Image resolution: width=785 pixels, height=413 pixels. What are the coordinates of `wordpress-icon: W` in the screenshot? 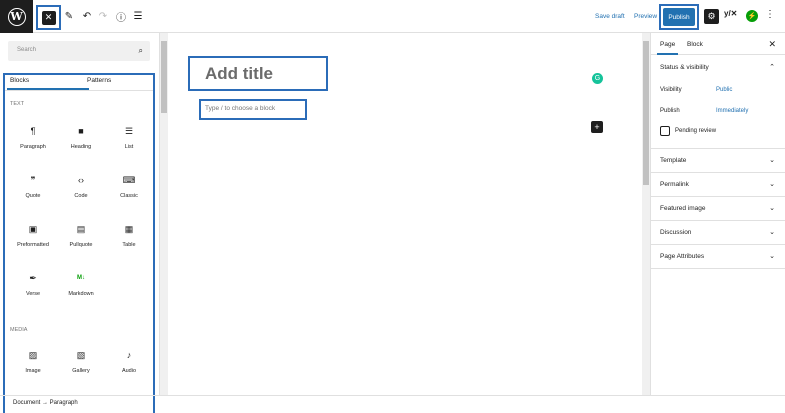 It's located at (16, 16).